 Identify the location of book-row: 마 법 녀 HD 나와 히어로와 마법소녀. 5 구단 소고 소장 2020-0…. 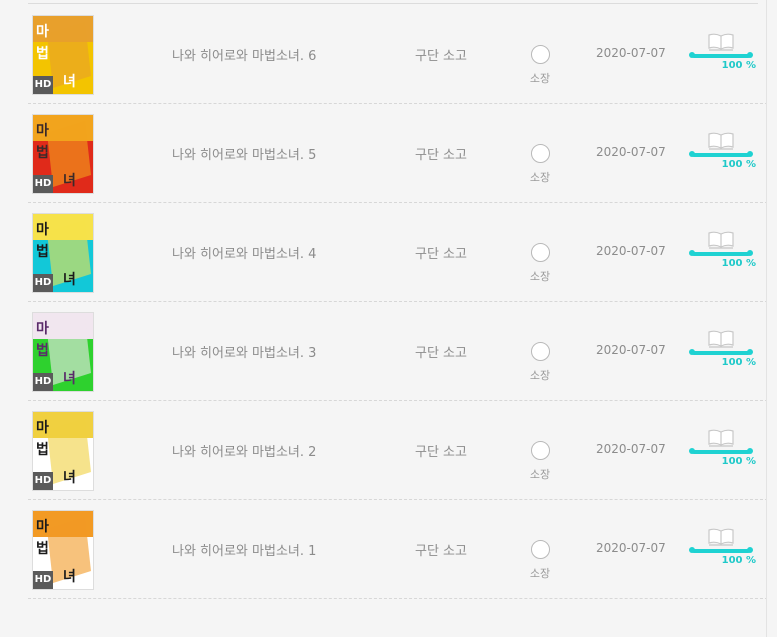
(398, 153).